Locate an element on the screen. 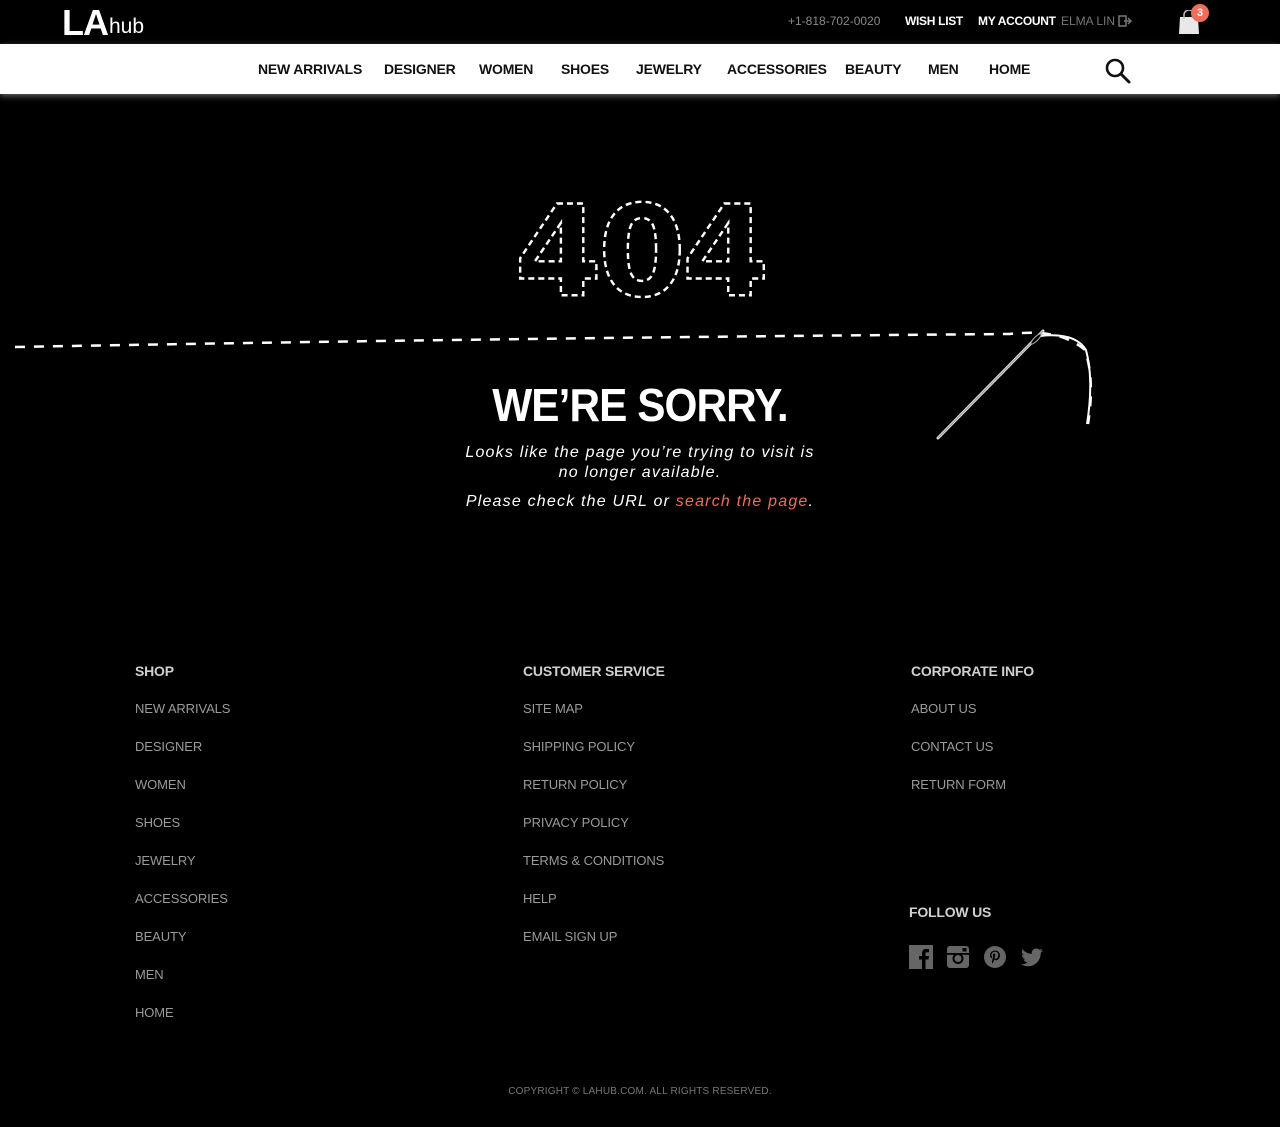 This screenshot has height=1127, width=1280. pinterest-link is located at coordinates (995, 957).